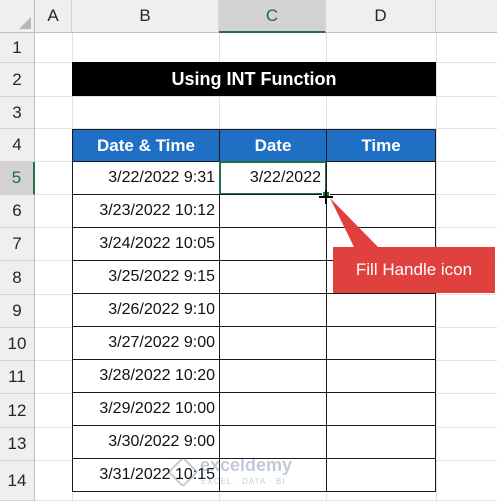 The height and width of the screenshot is (501, 497). What do you see at coordinates (146, 409) in the screenshot?
I see `cell-datetime: 3/29/2022 10:00` at bounding box center [146, 409].